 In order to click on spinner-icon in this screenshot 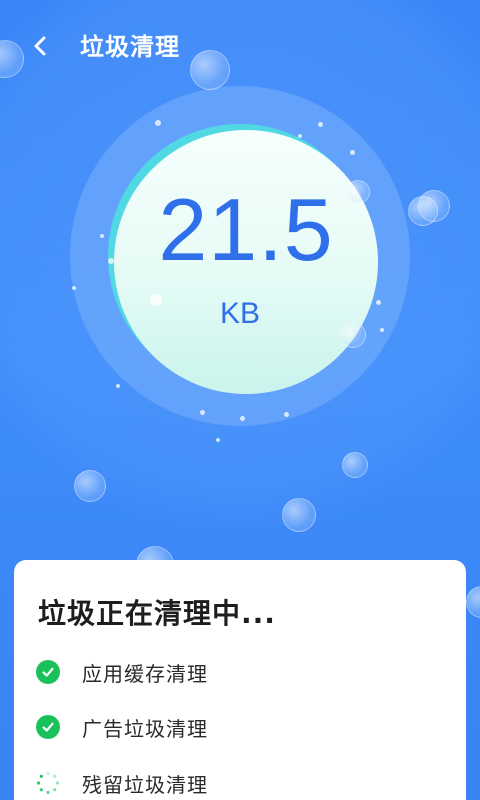, I will do `click(48, 783)`.